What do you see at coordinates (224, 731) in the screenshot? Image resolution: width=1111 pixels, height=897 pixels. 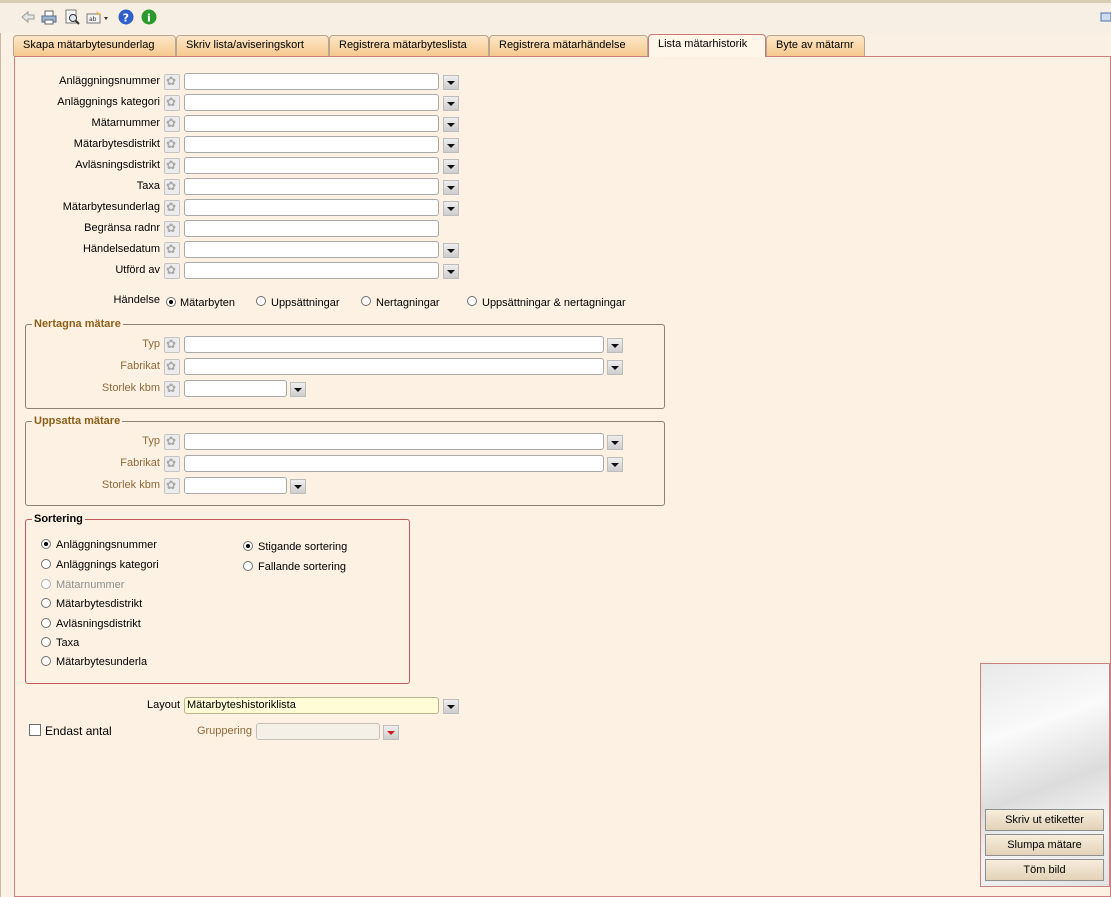 I see `label-gruppering: Gruppering` at bounding box center [224, 731].